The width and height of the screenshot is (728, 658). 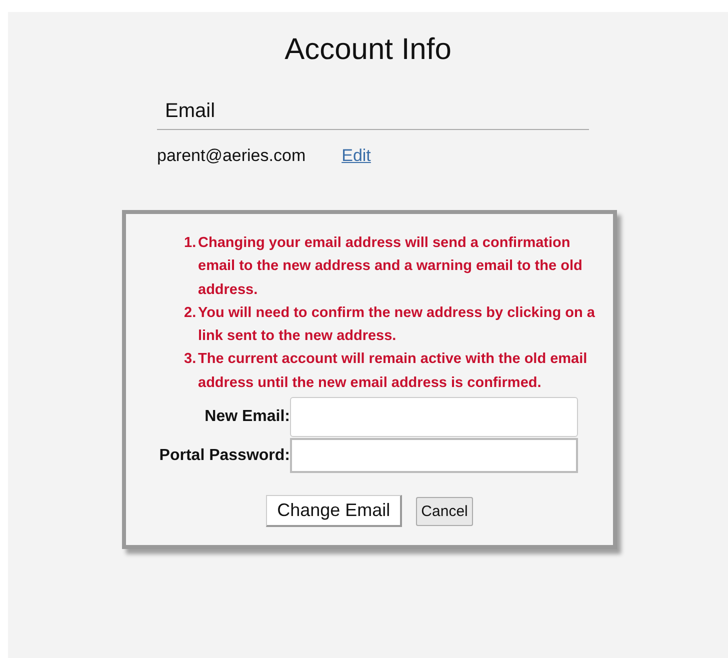 What do you see at coordinates (444, 511) in the screenshot?
I see `cancel-button: Cancel` at bounding box center [444, 511].